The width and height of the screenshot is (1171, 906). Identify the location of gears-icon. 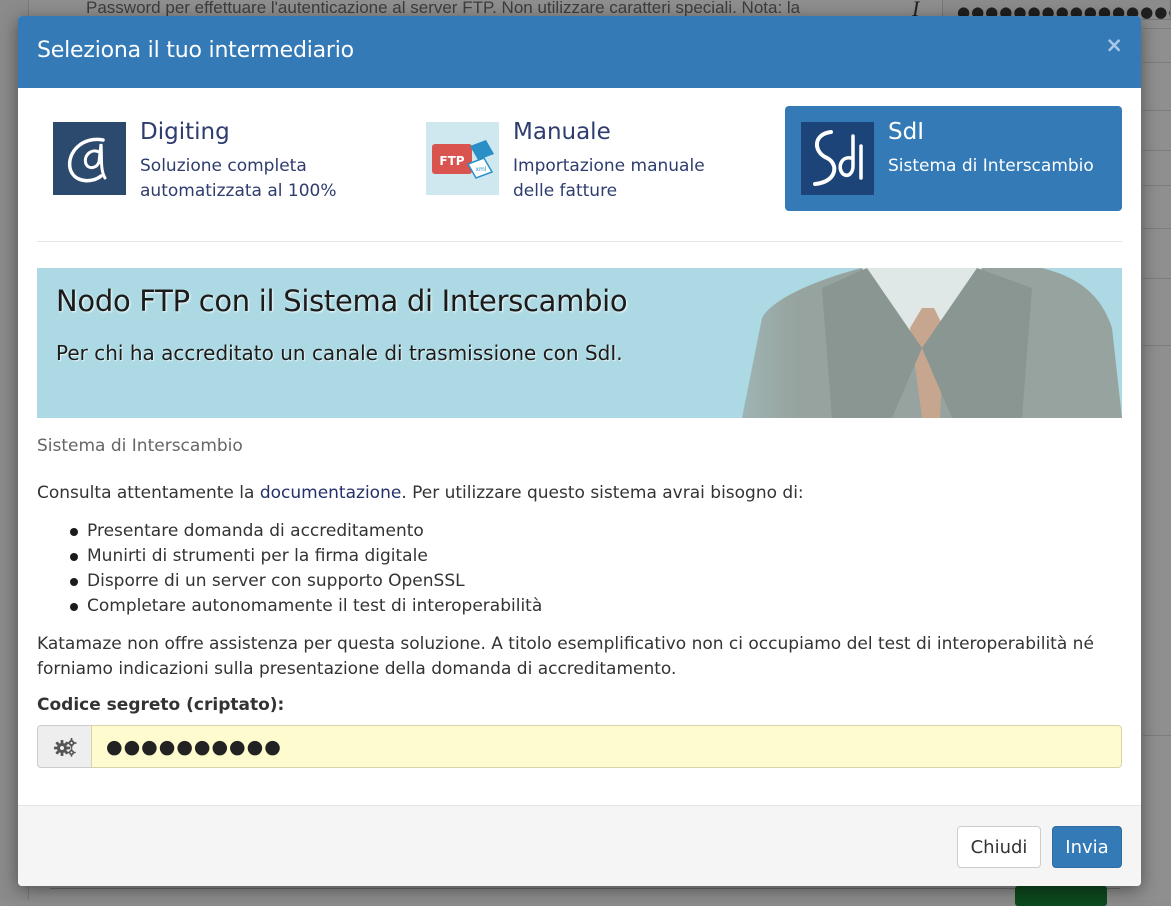
(64, 746).